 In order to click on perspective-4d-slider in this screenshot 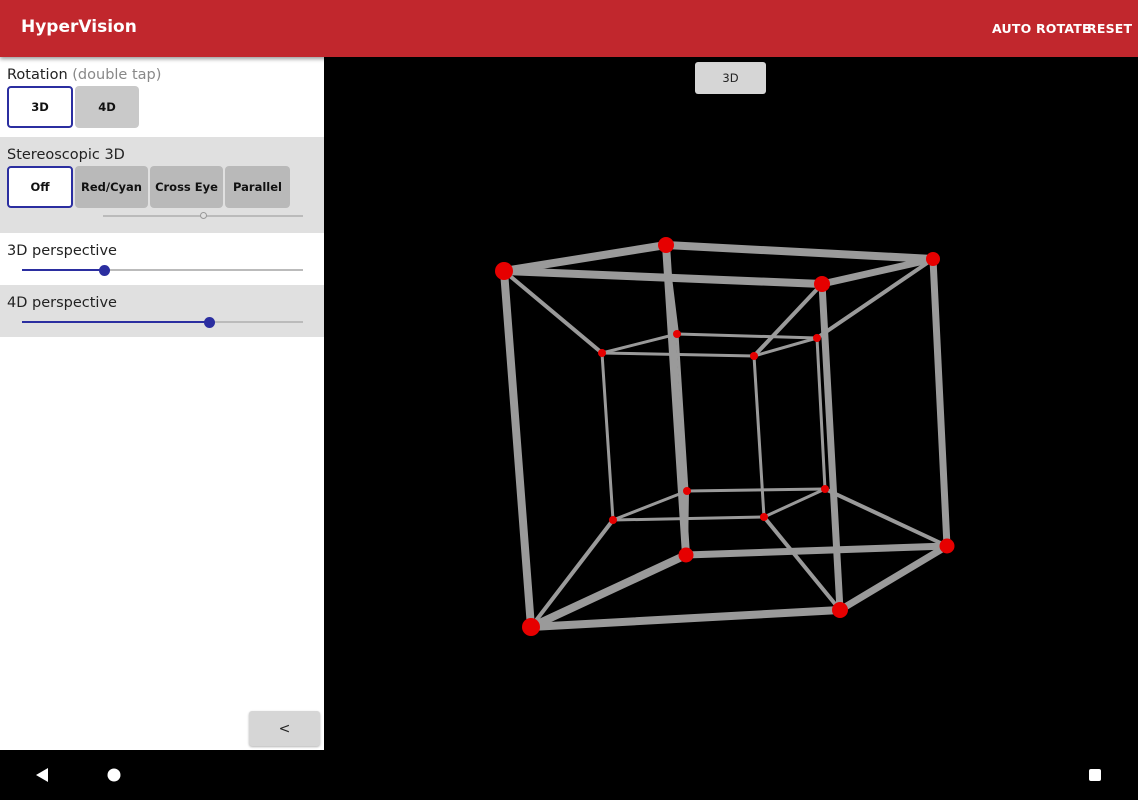, I will do `click(162, 322)`.